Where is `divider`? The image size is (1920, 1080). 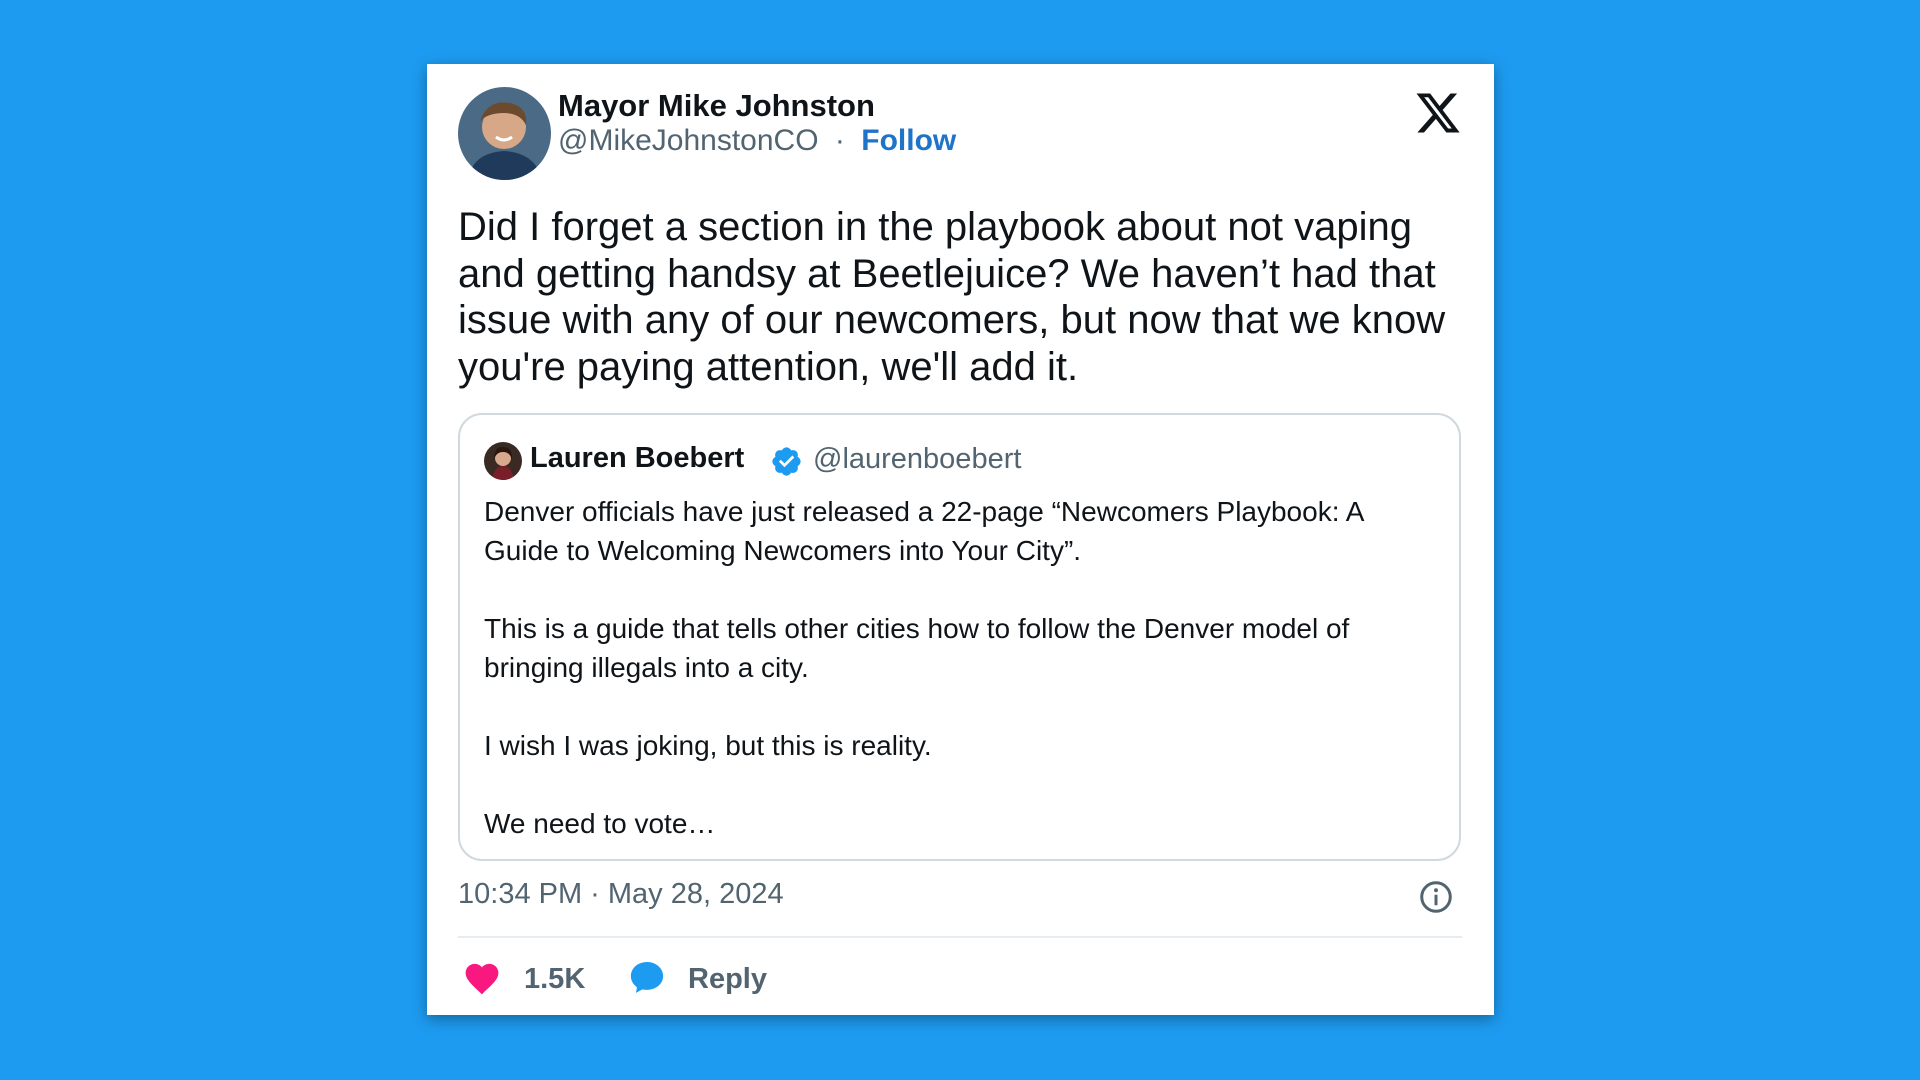
divider is located at coordinates (960, 937).